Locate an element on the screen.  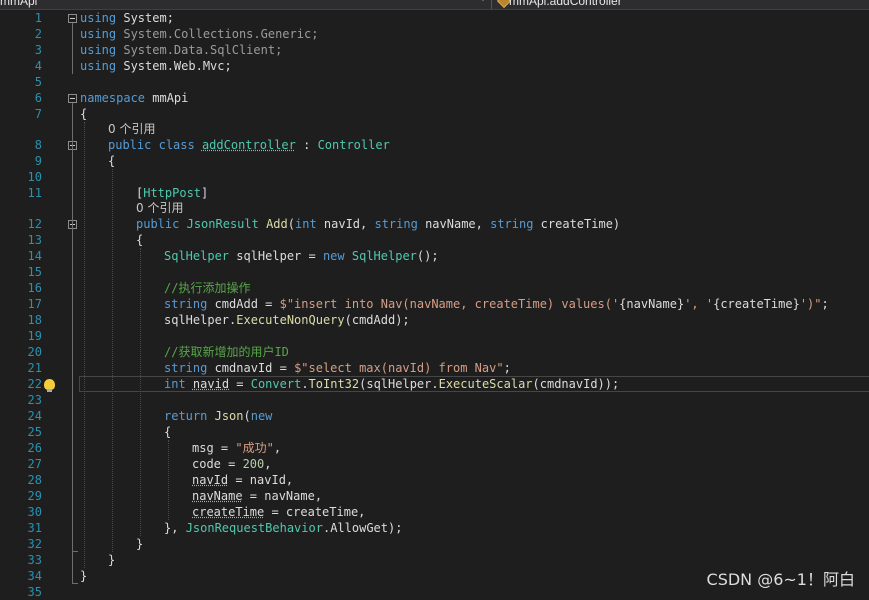
line-number: 18 is located at coordinates (34, 320).